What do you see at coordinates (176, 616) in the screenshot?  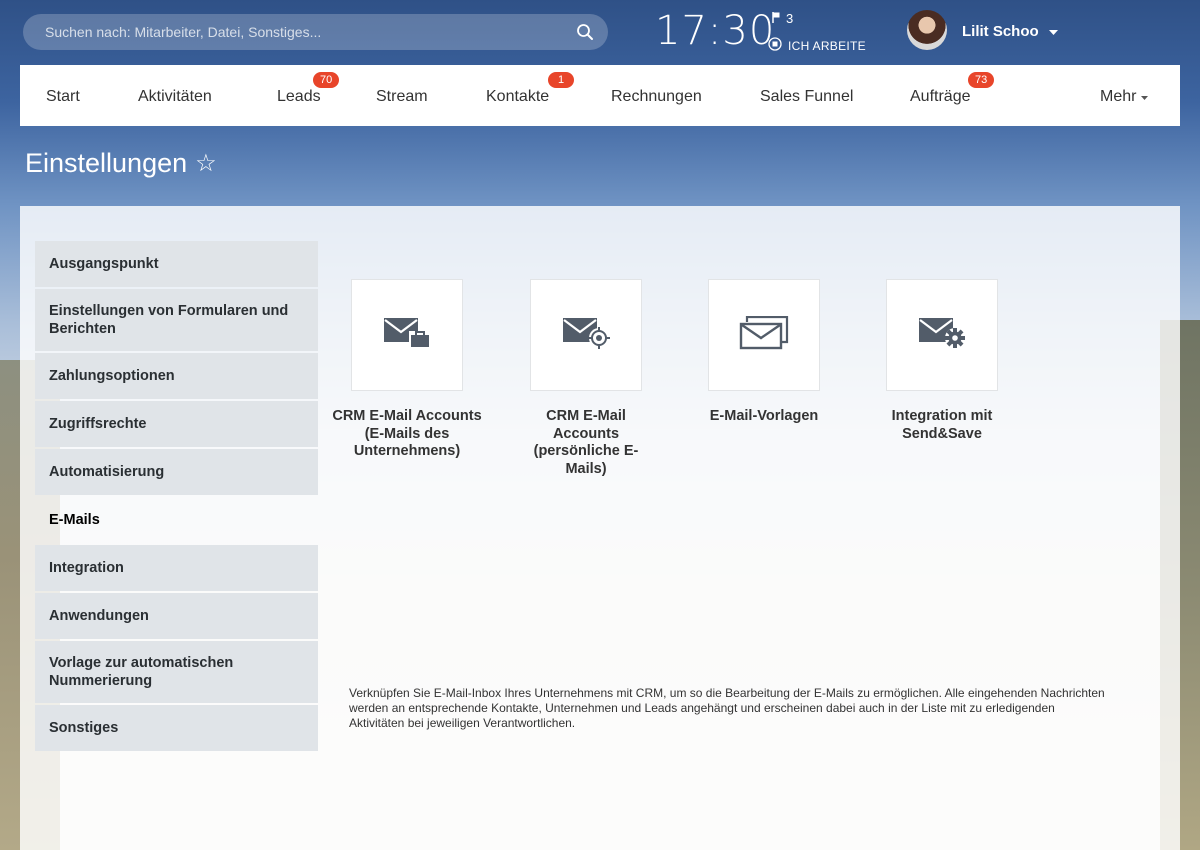 I see `sidebar-item-anwendungen: Anwendungen` at bounding box center [176, 616].